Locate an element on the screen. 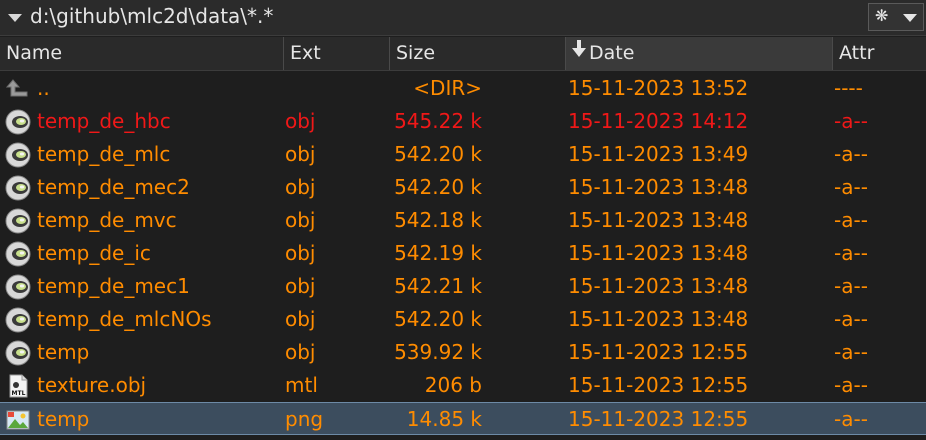 This screenshot has width=926, height=440. file-size: 545.22 k is located at coordinates (438, 121).